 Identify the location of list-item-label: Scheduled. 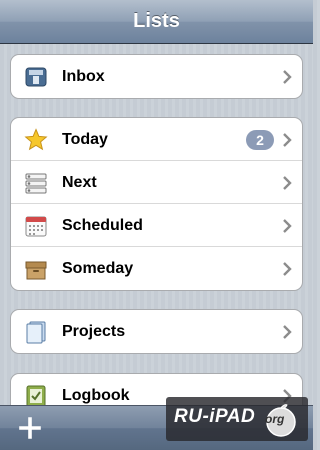
(102, 225).